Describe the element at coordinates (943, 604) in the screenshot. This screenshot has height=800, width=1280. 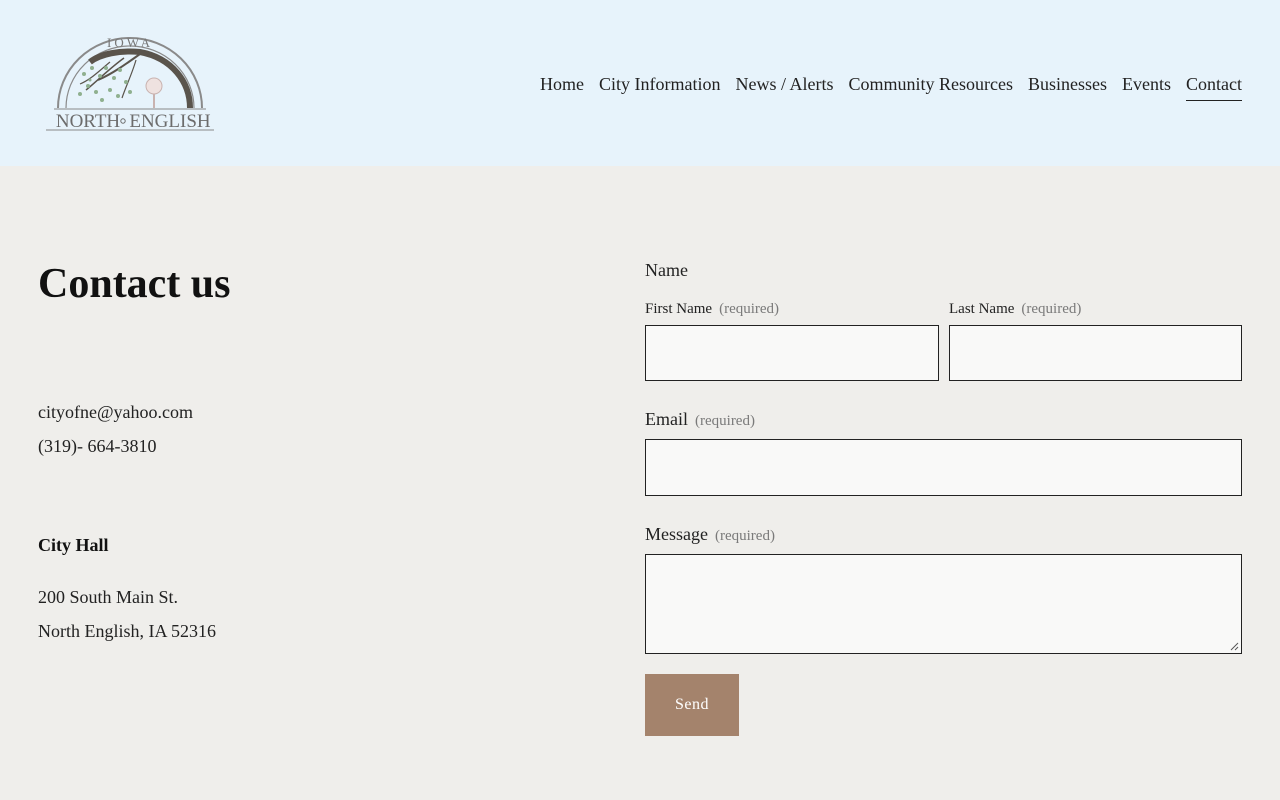
I see `message-textarea` at that location.